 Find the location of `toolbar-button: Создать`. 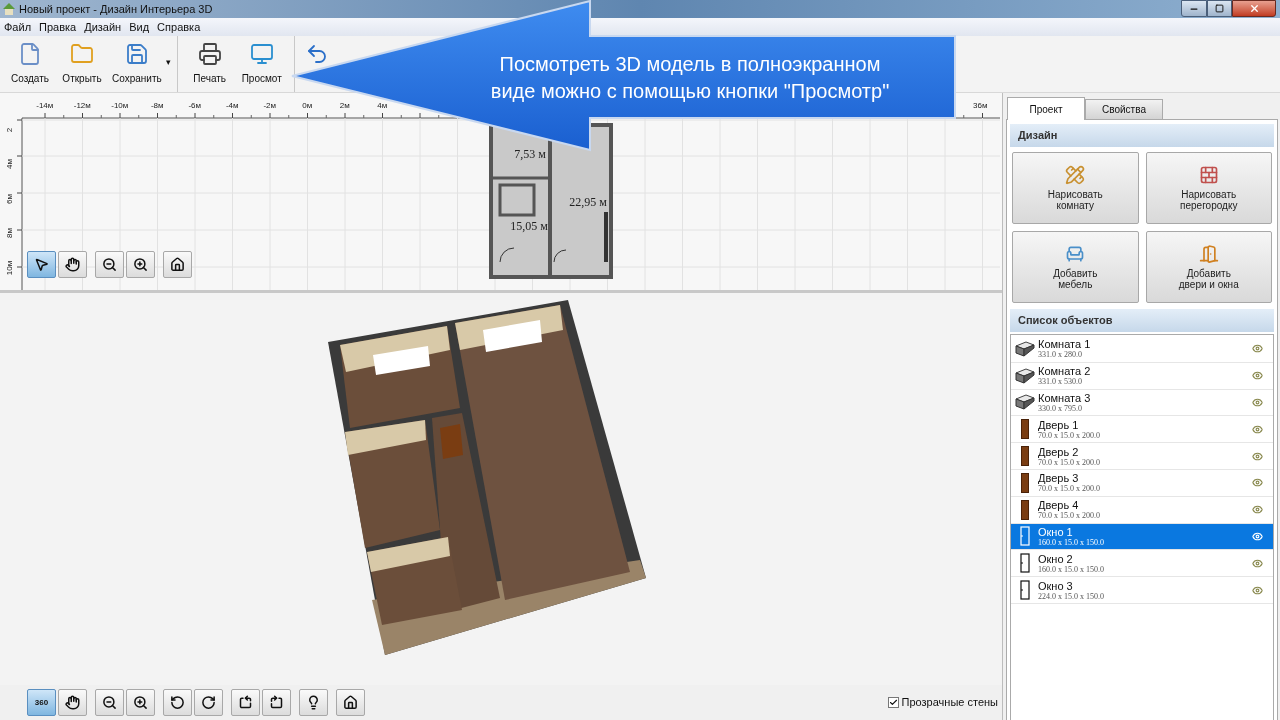

toolbar-button: Создать is located at coordinates (30, 64).